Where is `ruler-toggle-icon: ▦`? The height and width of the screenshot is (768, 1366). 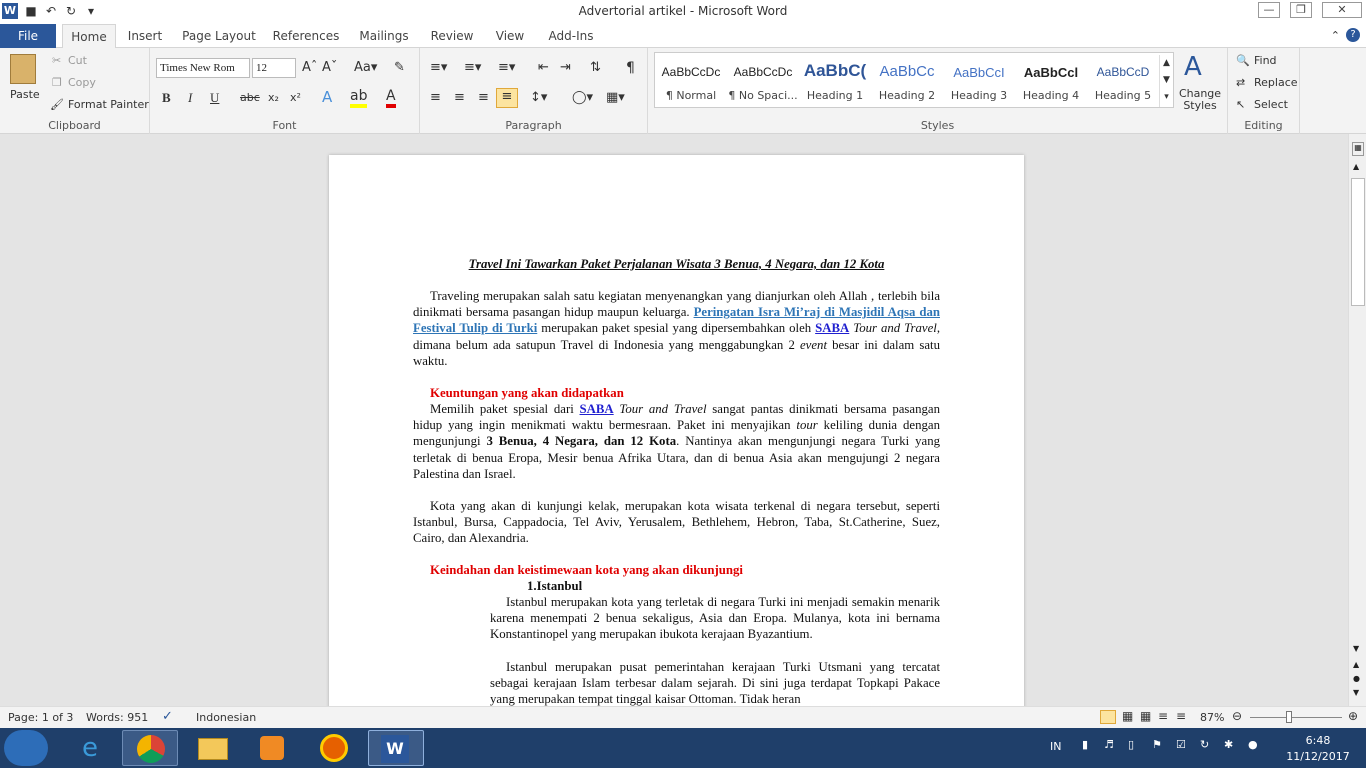 ruler-toggle-icon: ▦ is located at coordinates (1358, 149).